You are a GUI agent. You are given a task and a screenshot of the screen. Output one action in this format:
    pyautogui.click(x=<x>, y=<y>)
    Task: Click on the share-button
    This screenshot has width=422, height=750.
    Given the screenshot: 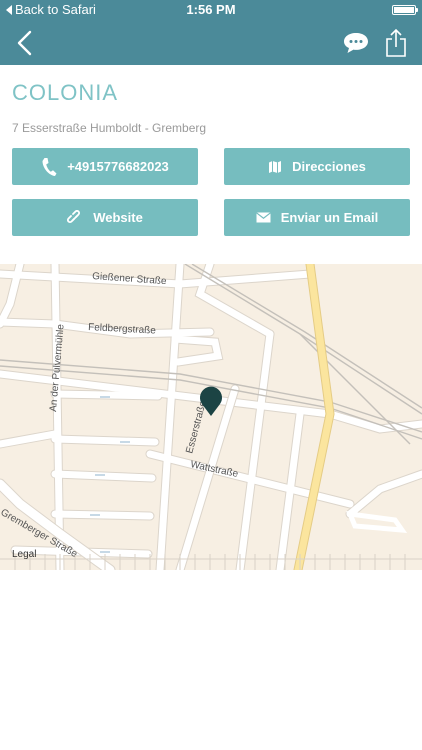 What is the action you would take?
    pyautogui.click(x=396, y=43)
    